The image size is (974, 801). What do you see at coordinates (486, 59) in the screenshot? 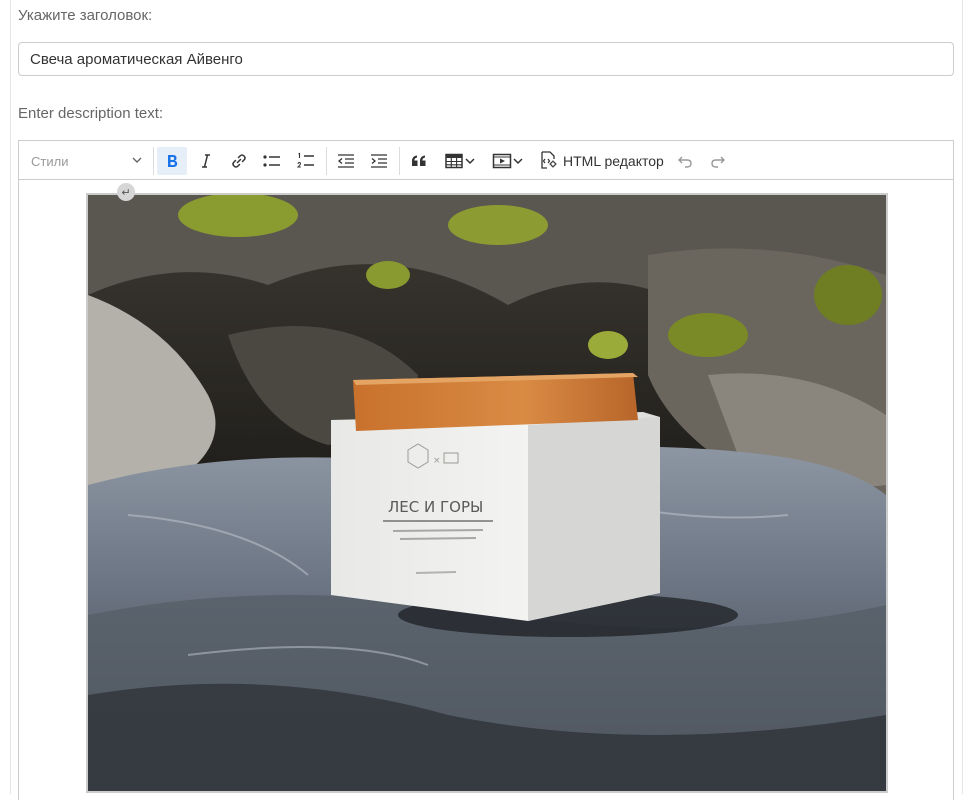
I see `title-input` at bounding box center [486, 59].